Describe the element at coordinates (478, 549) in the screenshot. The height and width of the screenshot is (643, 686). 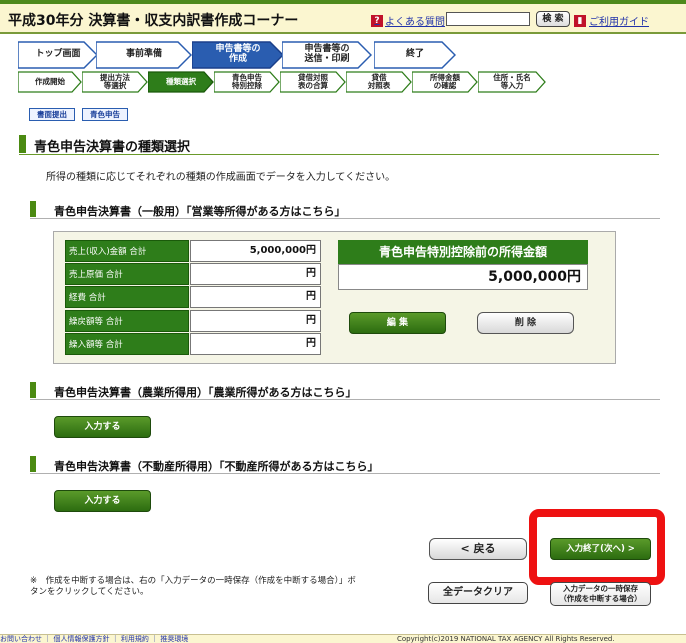
I see `back-button: < 戻る` at that location.